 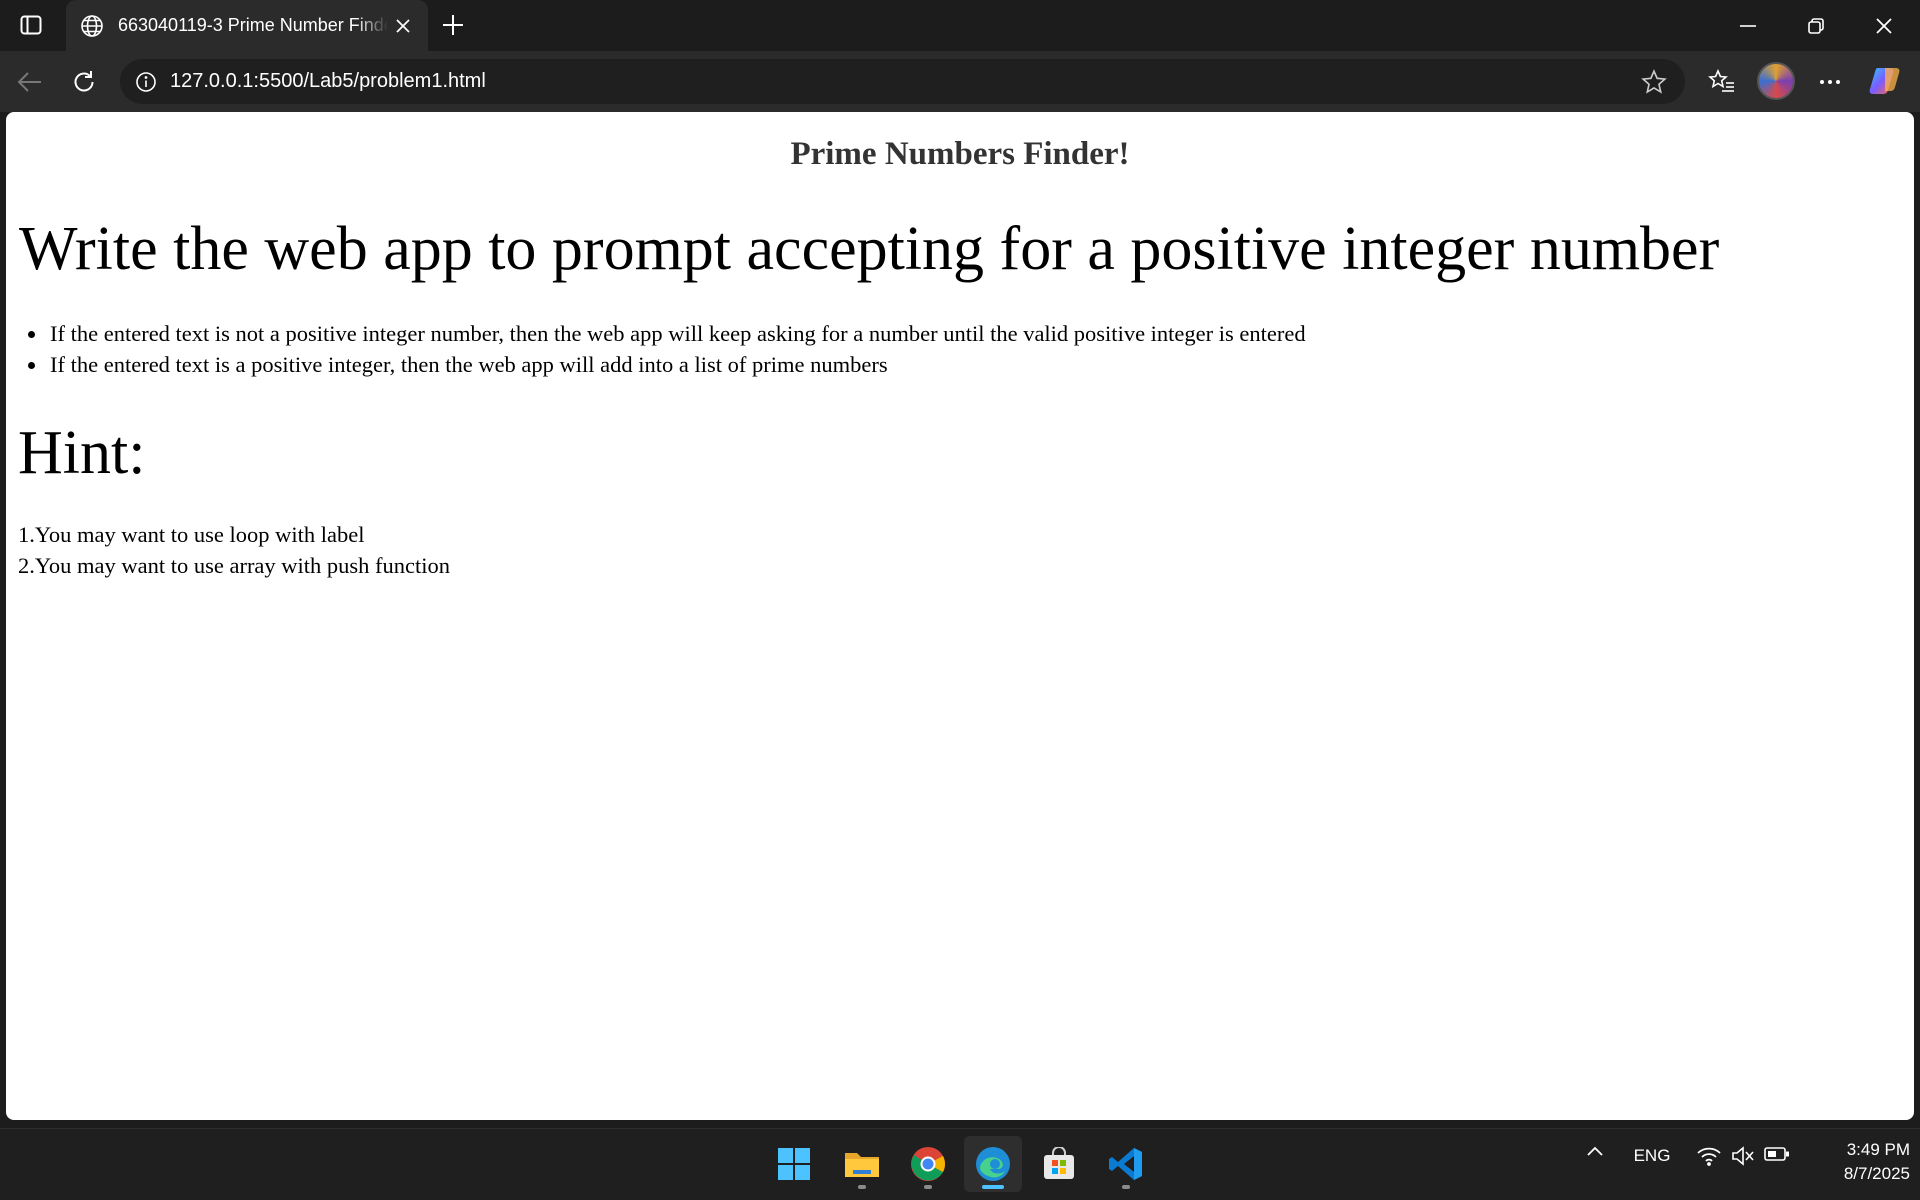 I want to click on address-bar: 127.0.0.1:5500/Lab5/problem1.html, so click(x=902, y=81).